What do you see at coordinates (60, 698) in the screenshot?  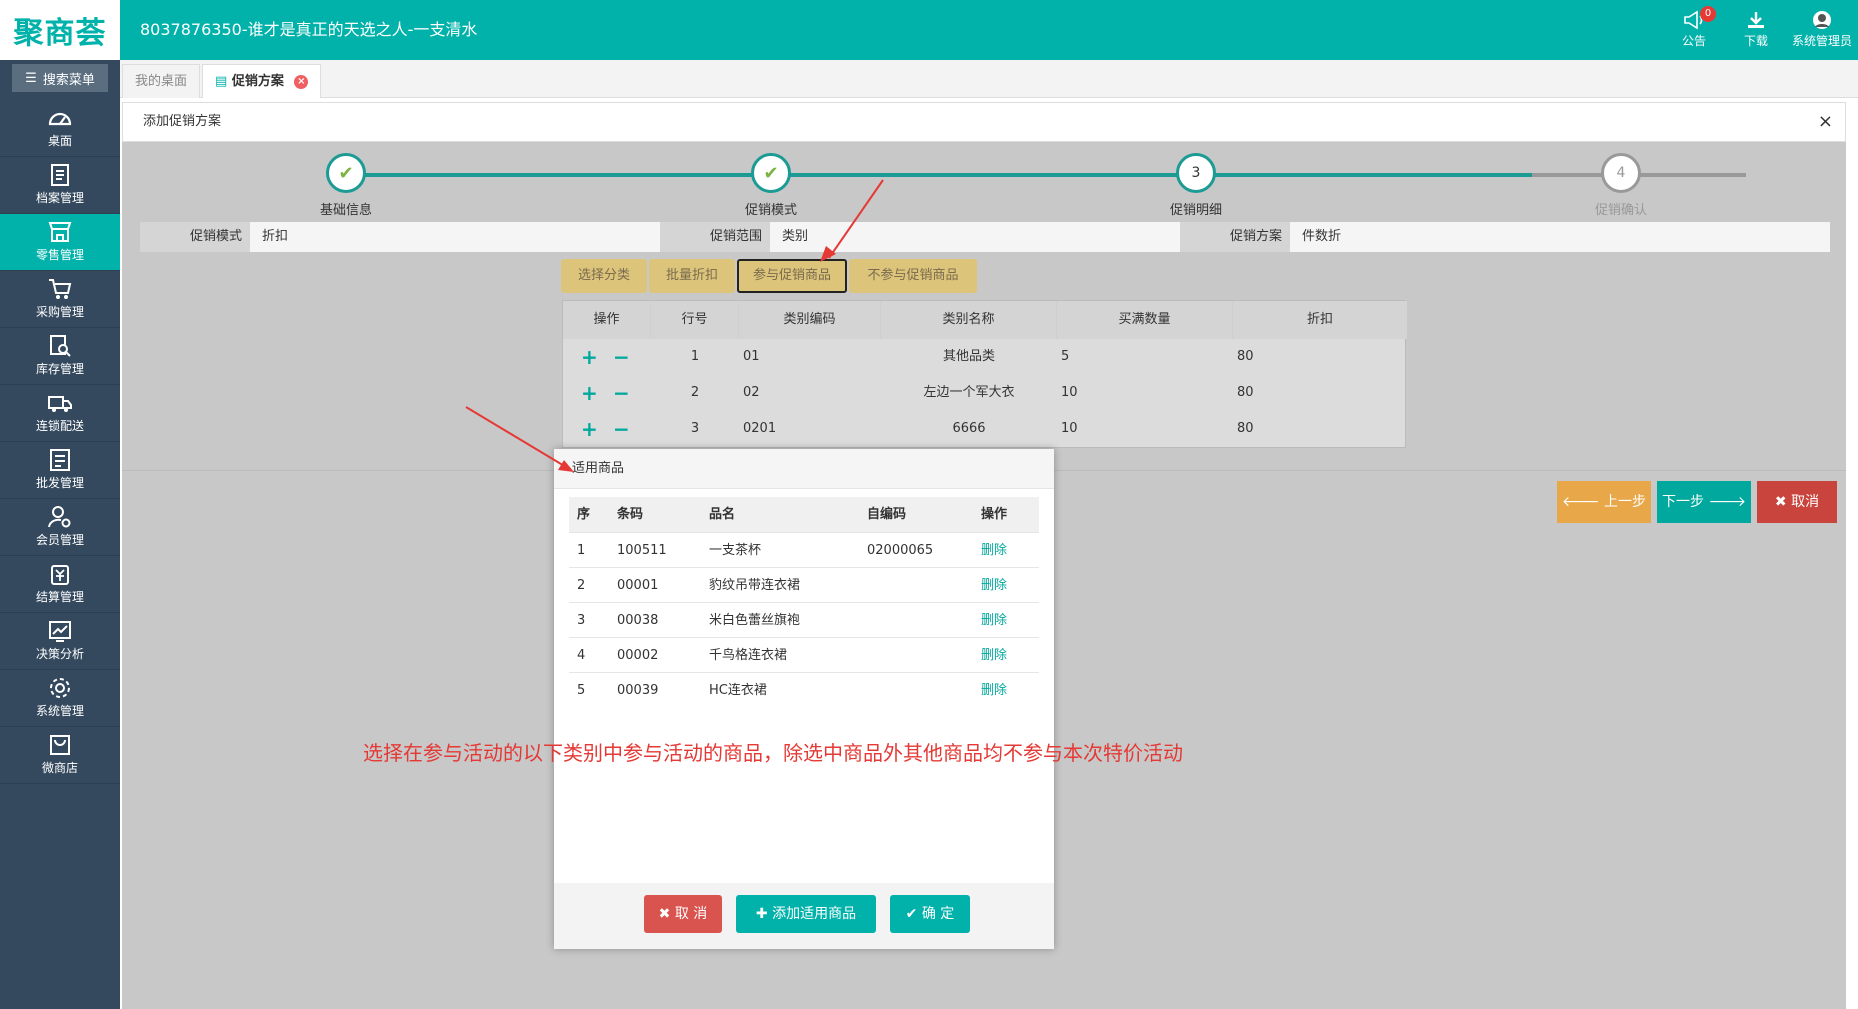 I see `sidebar-item-system: 系统管理` at bounding box center [60, 698].